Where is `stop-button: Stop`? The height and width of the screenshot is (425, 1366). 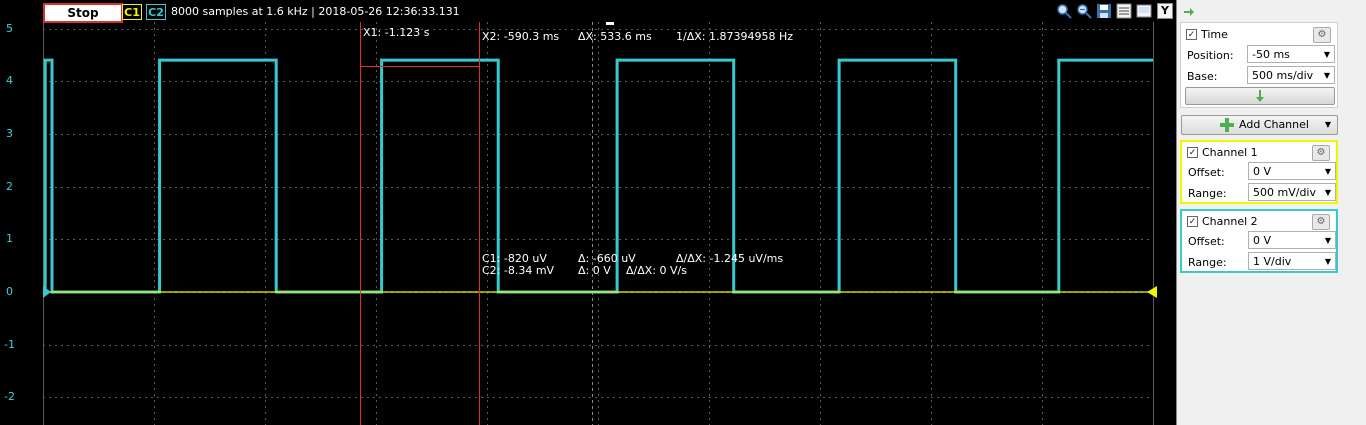 stop-button: Stop is located at coordinates (83, 13).